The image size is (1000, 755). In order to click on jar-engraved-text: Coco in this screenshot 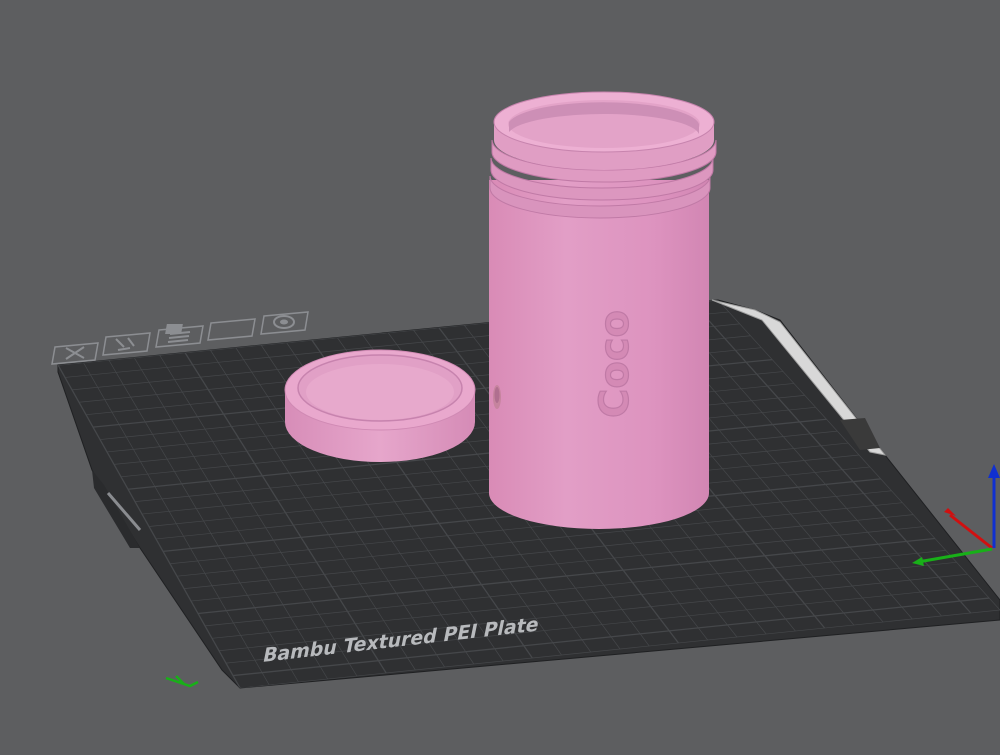, I will do `click(615, 364)`.